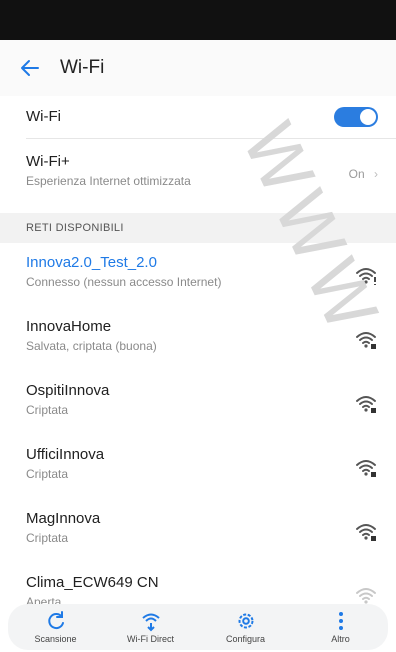  Describe the element at coordinates (55, 620) in the screenshot. I see `refresh-icon` at that location.